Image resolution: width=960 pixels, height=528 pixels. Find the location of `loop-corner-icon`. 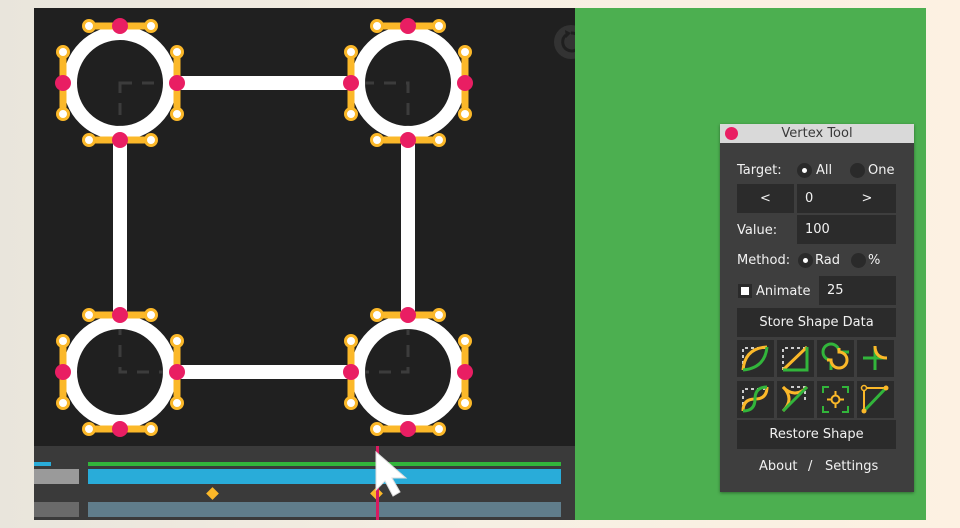

loop-corner-icon is located at coordinates (835, 356).